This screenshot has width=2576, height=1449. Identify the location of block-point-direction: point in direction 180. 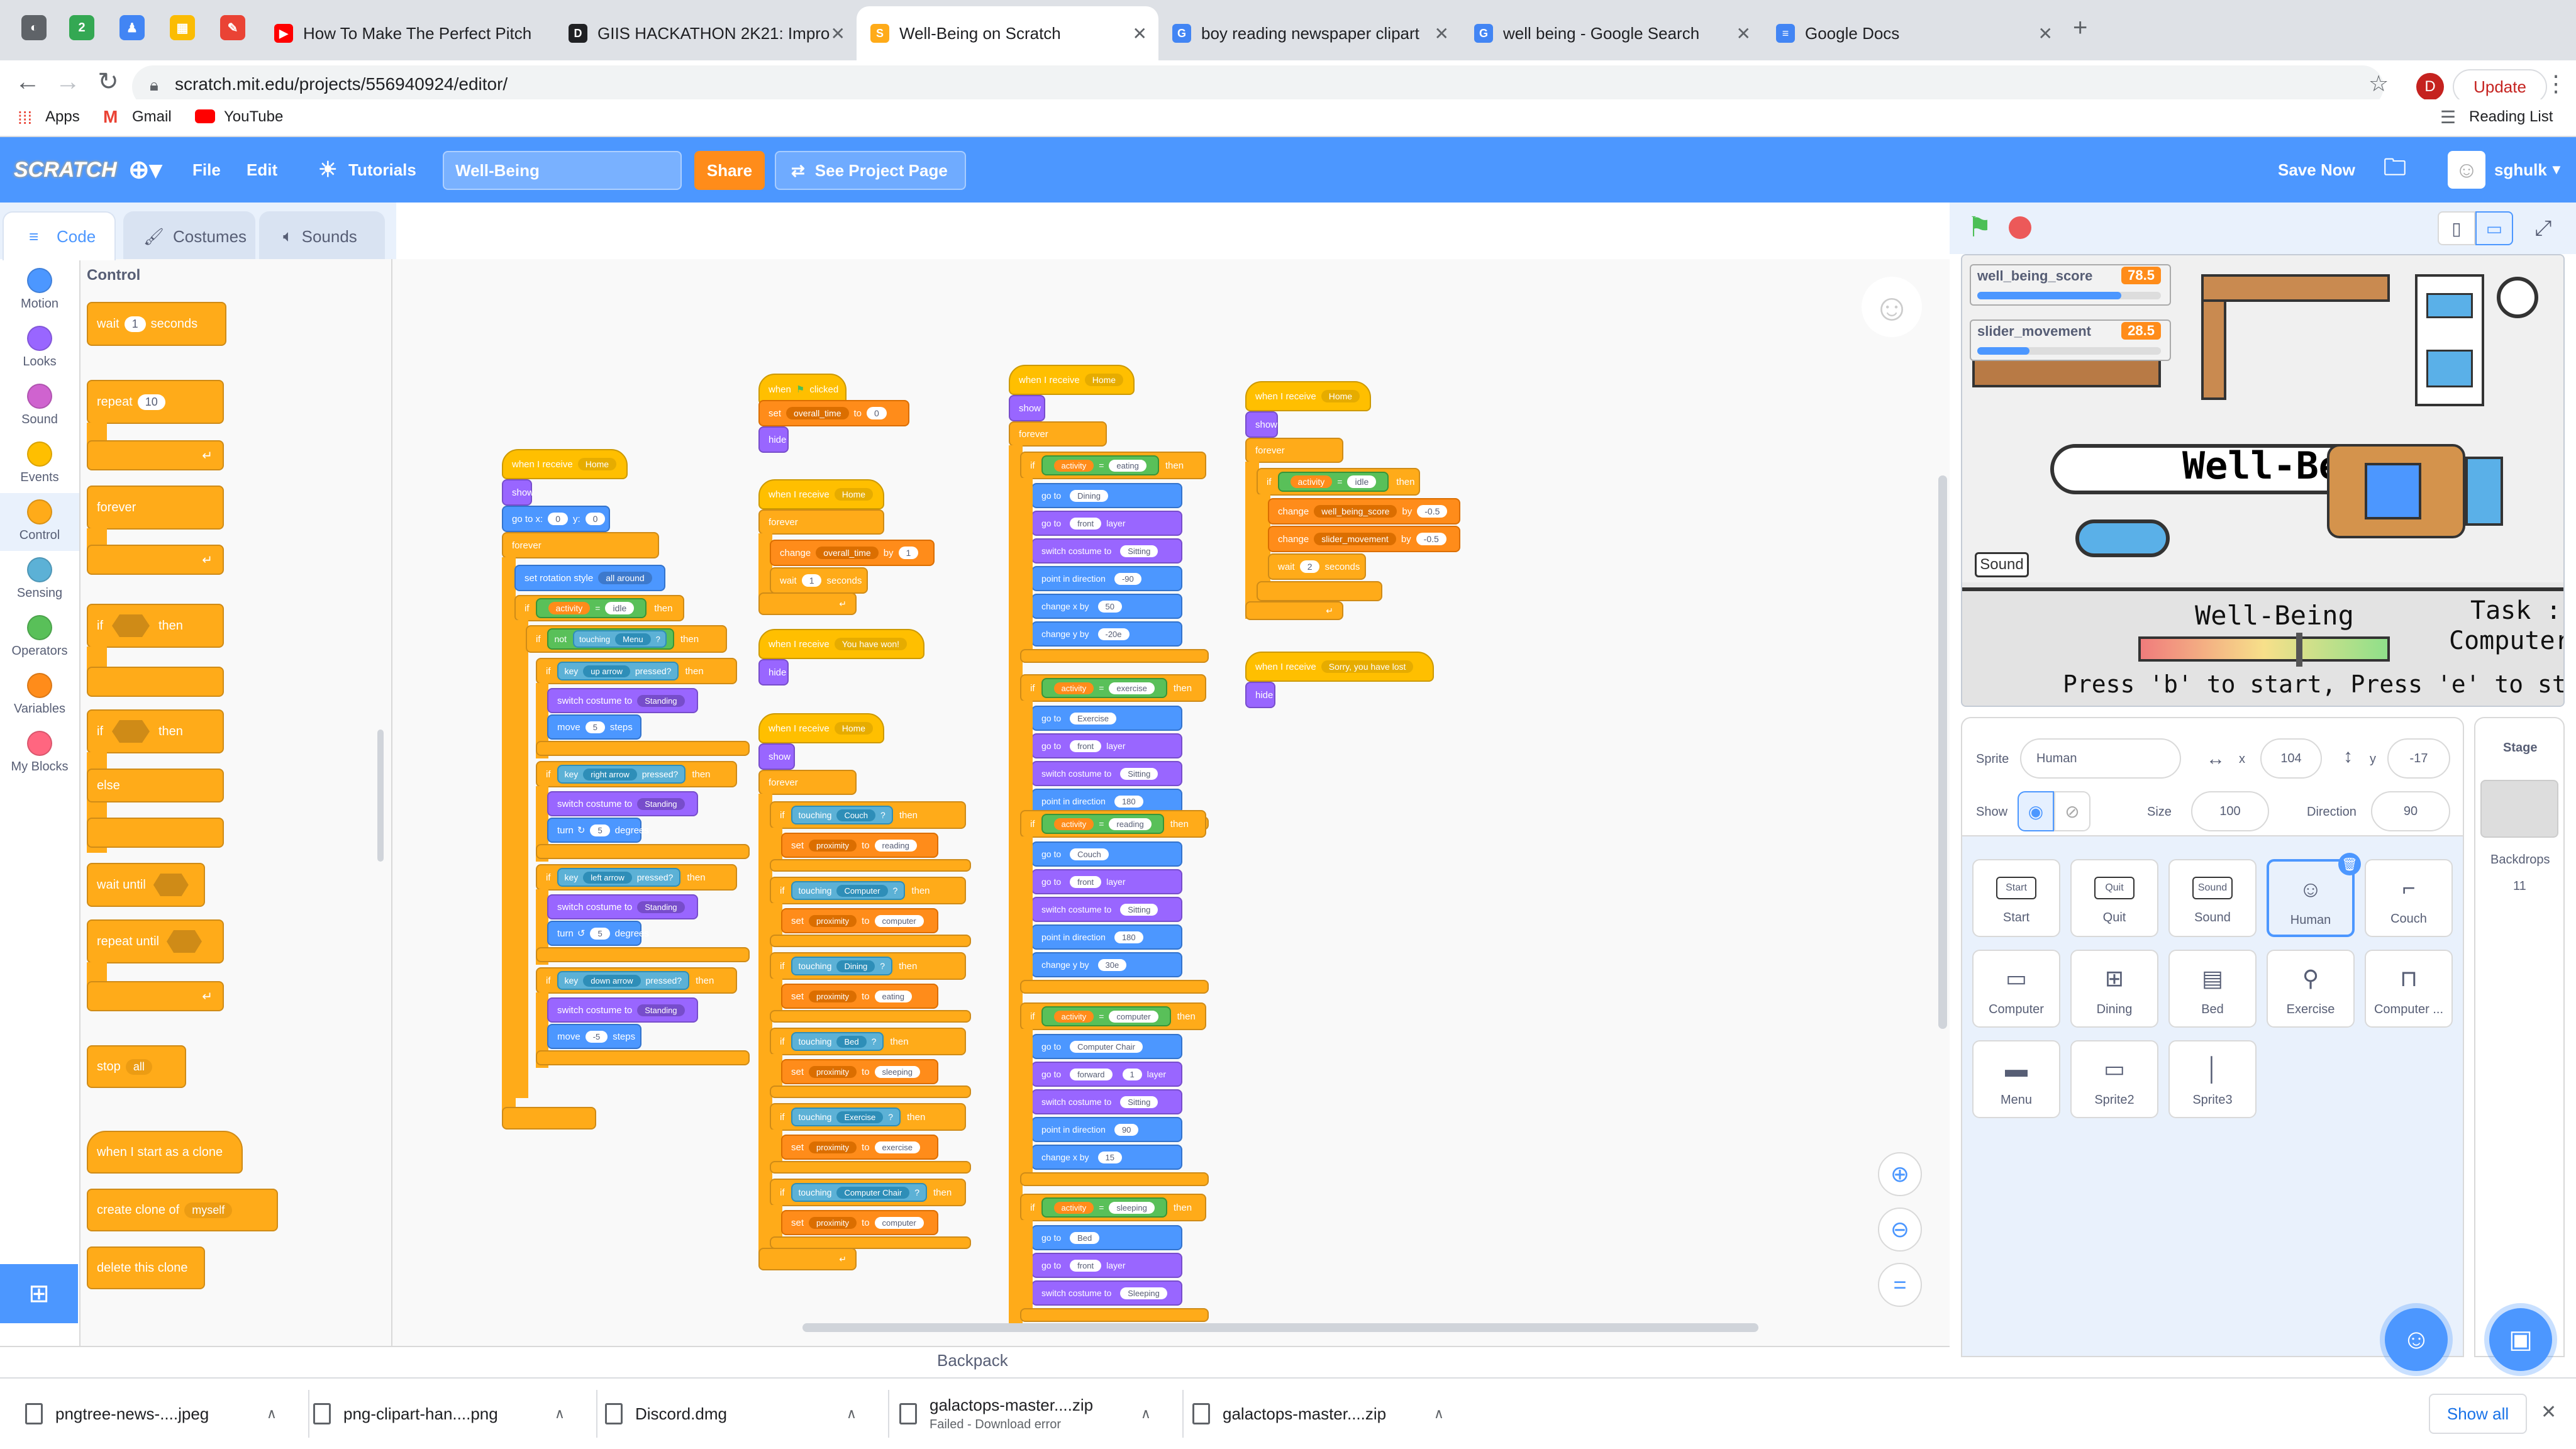
(1106, 937).